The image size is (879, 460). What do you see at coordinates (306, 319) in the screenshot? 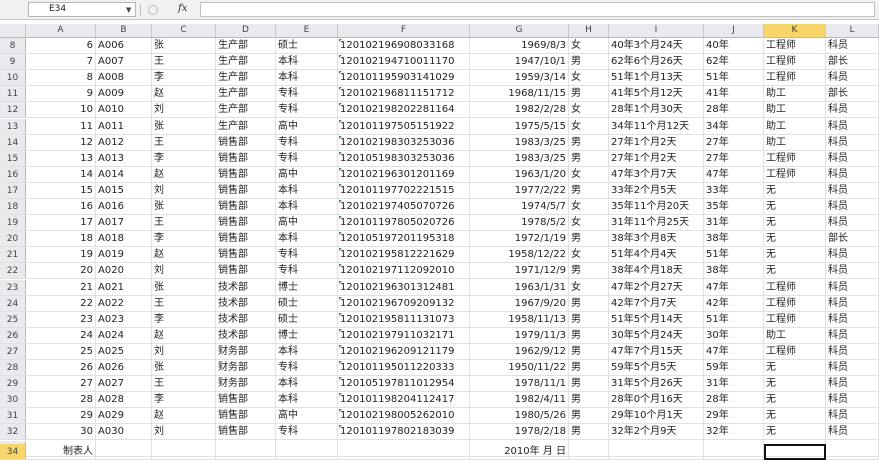
I see `cell-e: 硕士` at bounding box center [306, 319].